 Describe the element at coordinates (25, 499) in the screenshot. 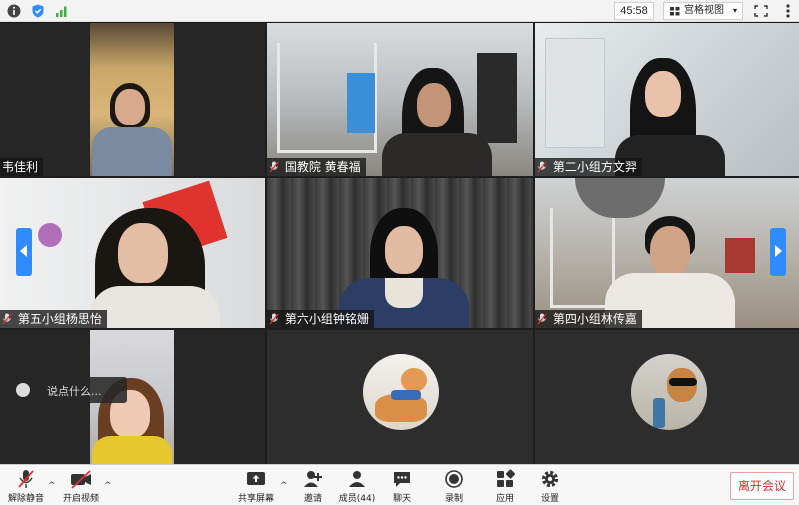

I see `unmute-label: 解除静音` at that location.